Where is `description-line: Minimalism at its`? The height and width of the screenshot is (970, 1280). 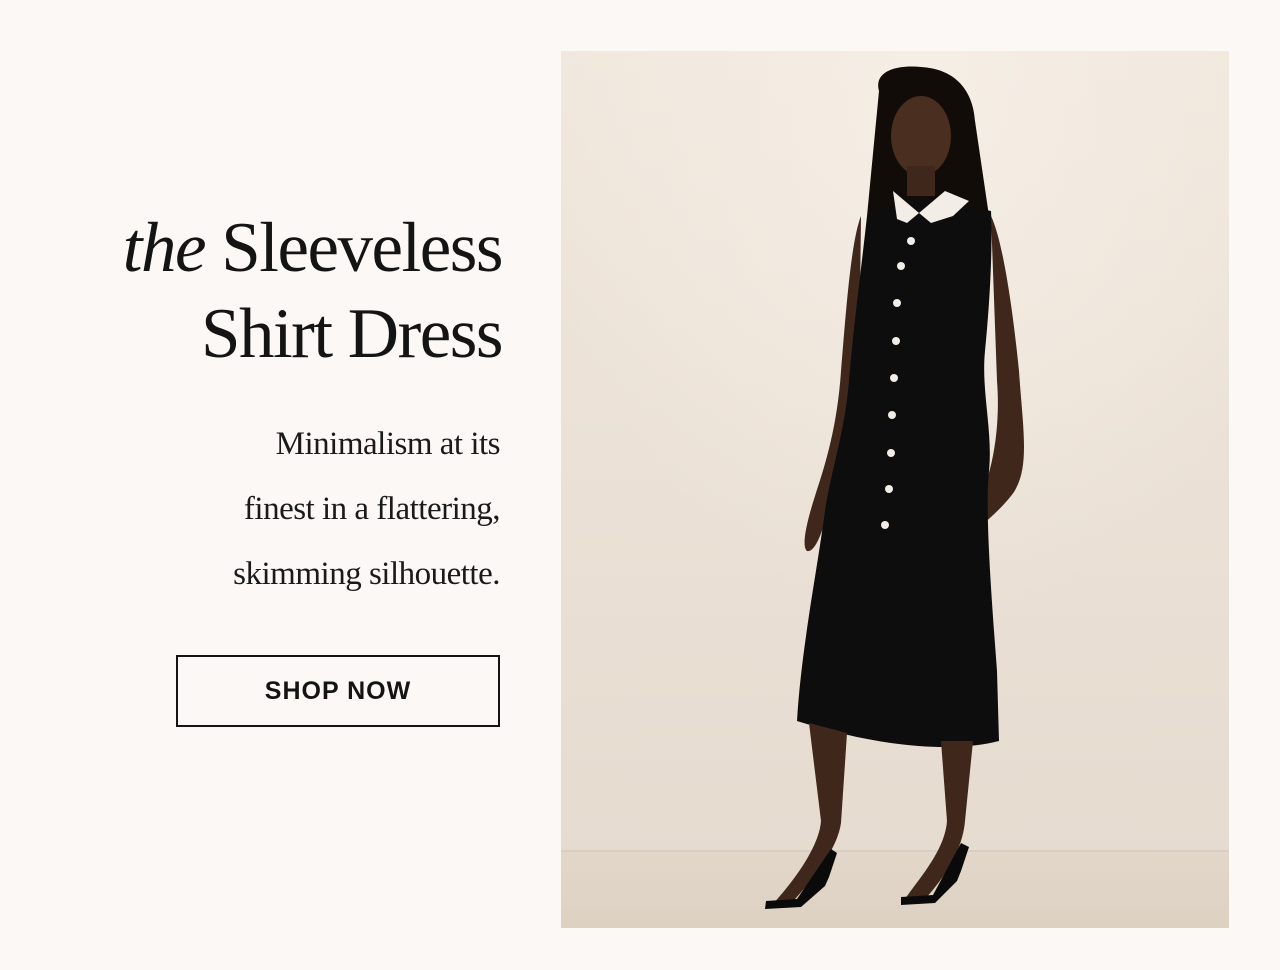 description-line: Minimalism at its is located at coordinates (388, 444).